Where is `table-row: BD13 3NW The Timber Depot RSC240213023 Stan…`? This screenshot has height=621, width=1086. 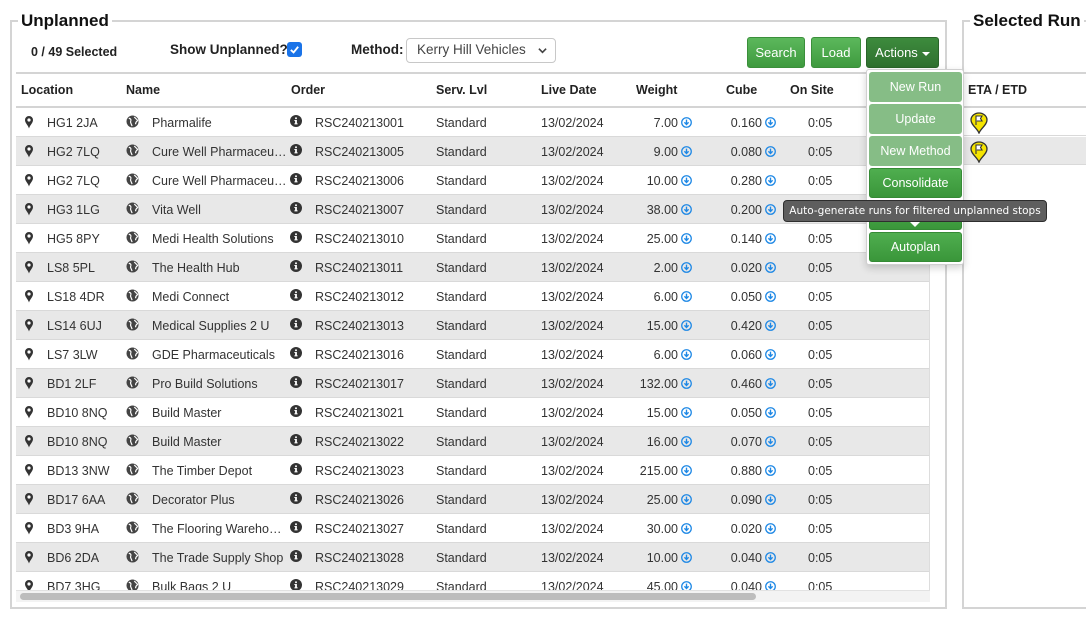
table-row: BD13 3NW The Timber Depot RSC240213023 Stan… is located at coordinates (472, 470).